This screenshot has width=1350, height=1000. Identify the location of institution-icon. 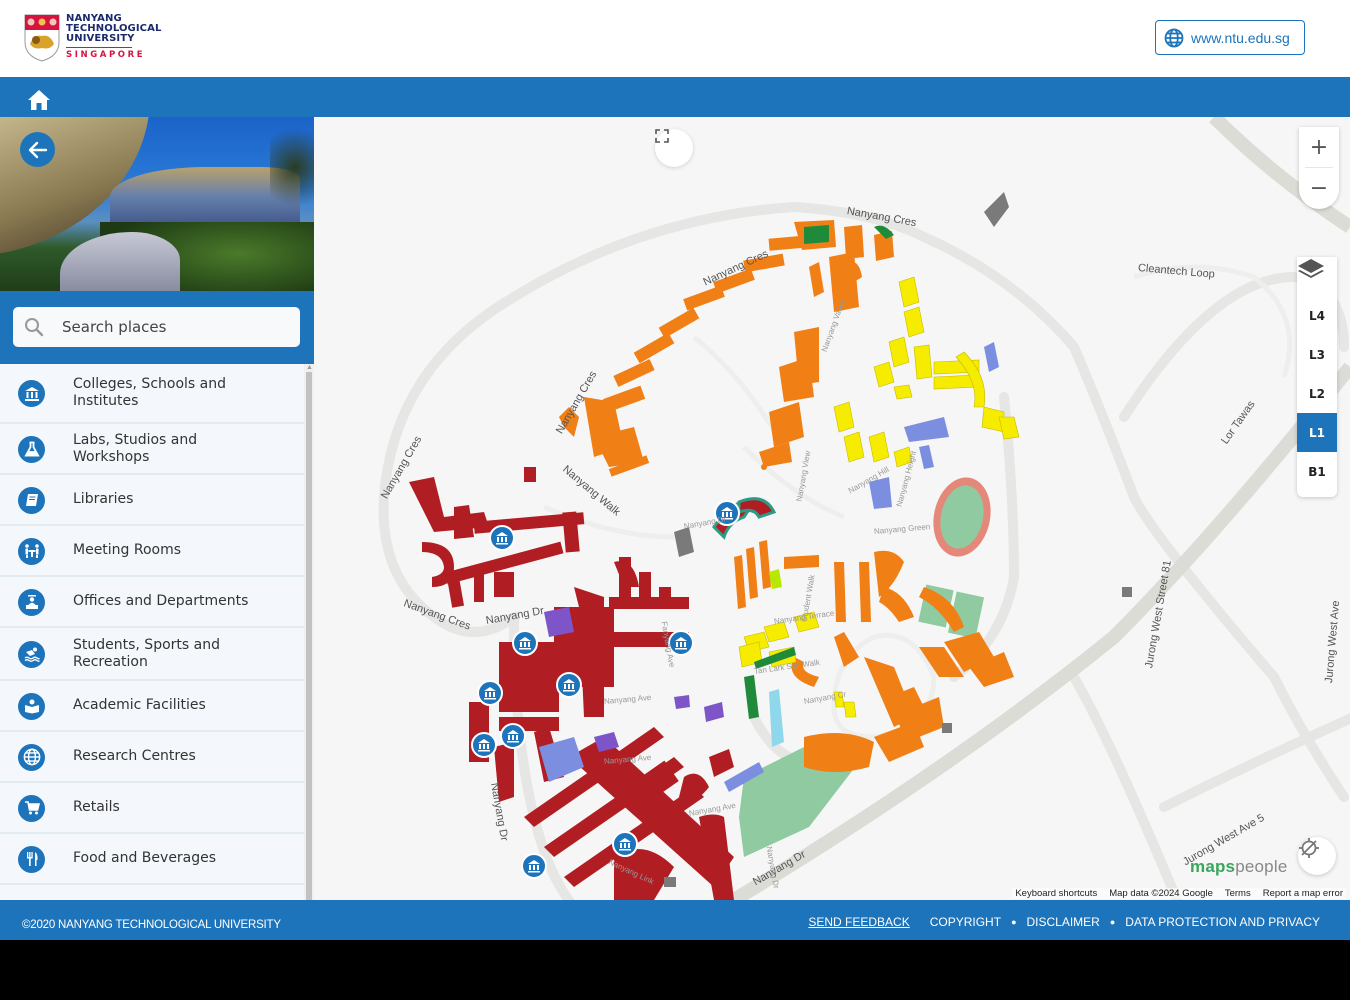
(31, 393).